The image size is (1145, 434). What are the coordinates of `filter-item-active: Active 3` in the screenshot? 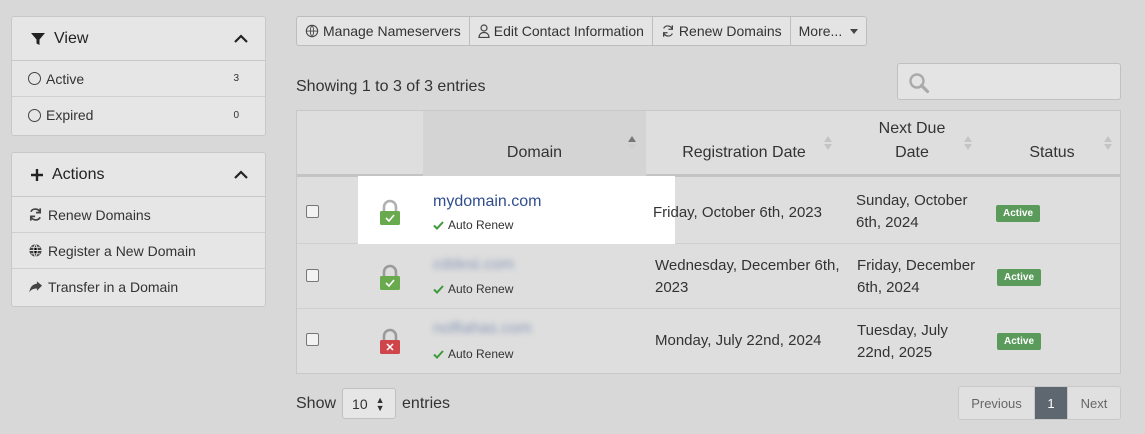 It's located at (138, 79).